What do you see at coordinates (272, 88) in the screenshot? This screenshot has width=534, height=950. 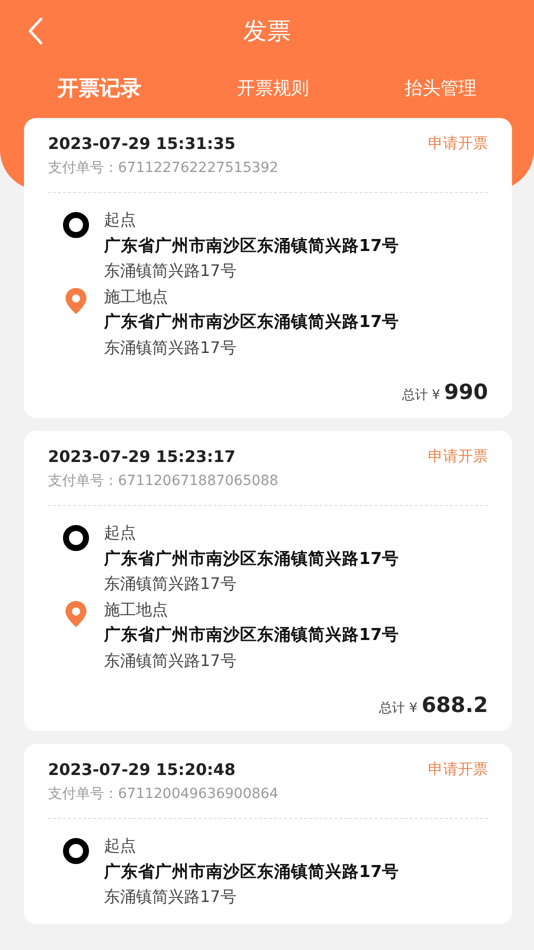 I see `tab: 开票规则` at bounding box center [272, 88].